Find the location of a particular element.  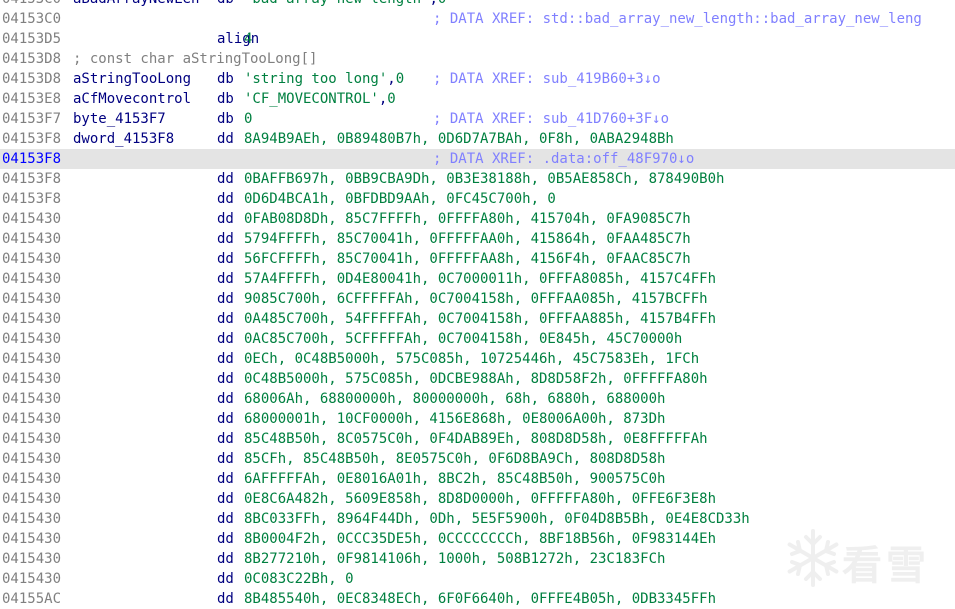

line-operands: 'CF_MOVECONTROL',0 is located at coordinates (320, 99).